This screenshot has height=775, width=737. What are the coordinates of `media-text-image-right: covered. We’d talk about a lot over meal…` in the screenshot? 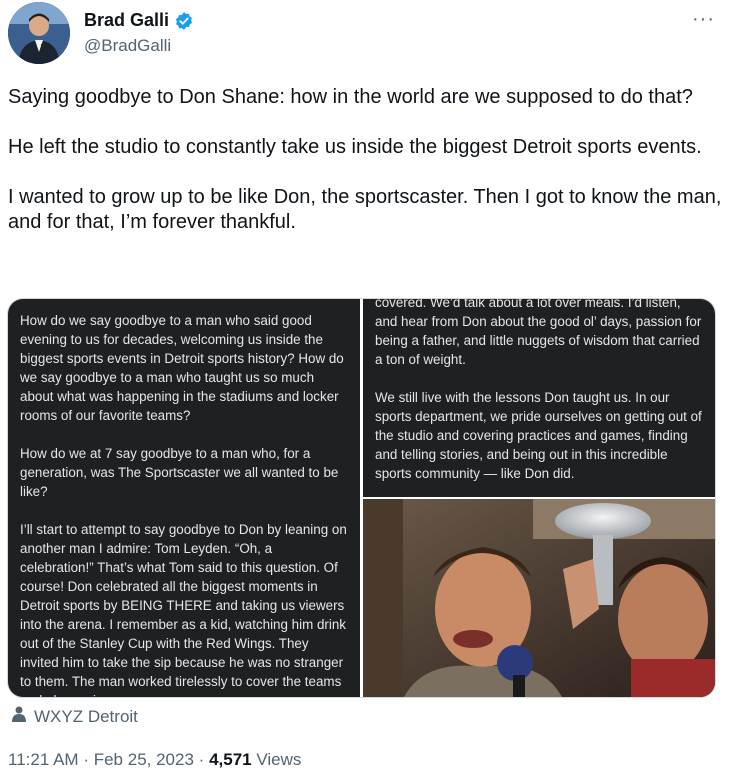 It's located at (539, 398).